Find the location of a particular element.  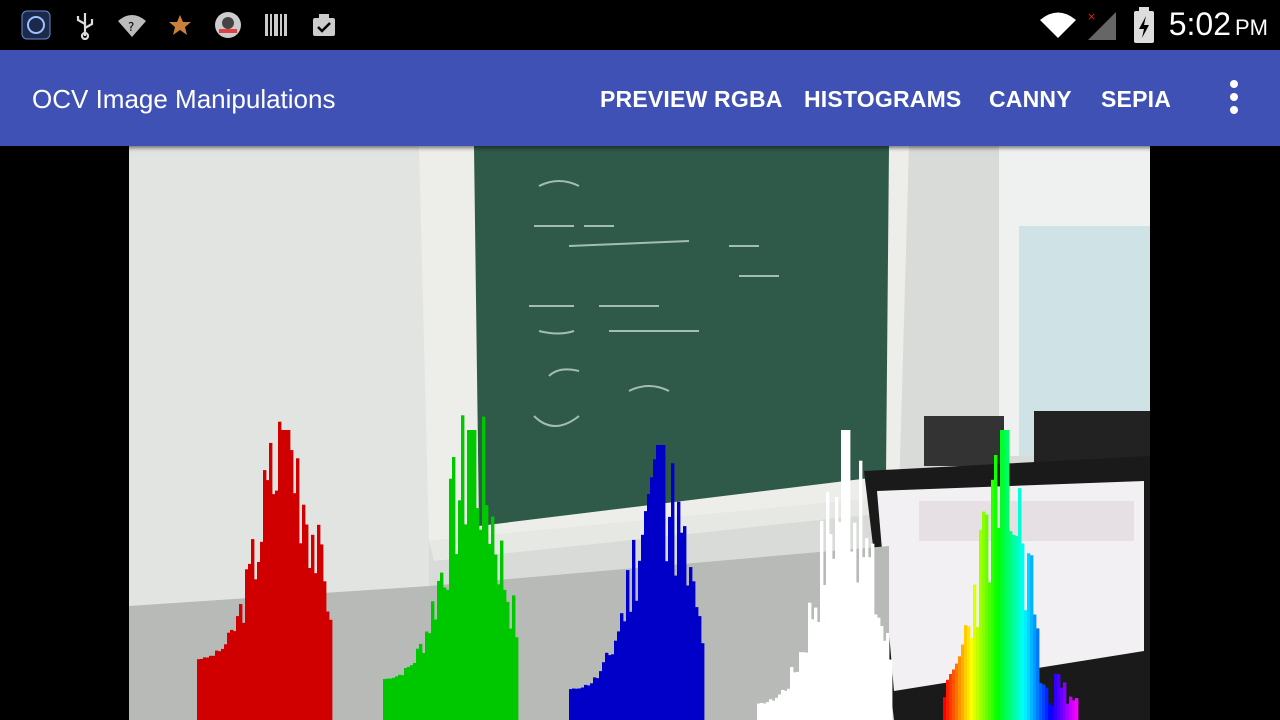

app-title: OCV Image Manipulations is located at coordinates (184, 99).